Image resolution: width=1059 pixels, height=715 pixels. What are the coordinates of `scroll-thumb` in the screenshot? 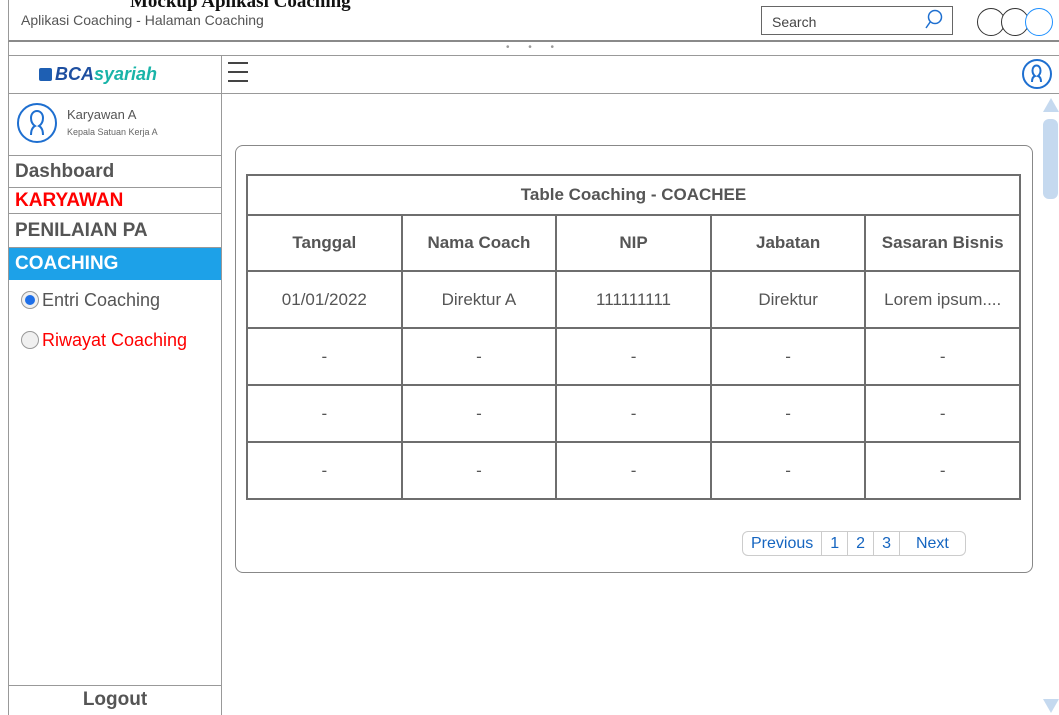 It's located at (1050, 159).